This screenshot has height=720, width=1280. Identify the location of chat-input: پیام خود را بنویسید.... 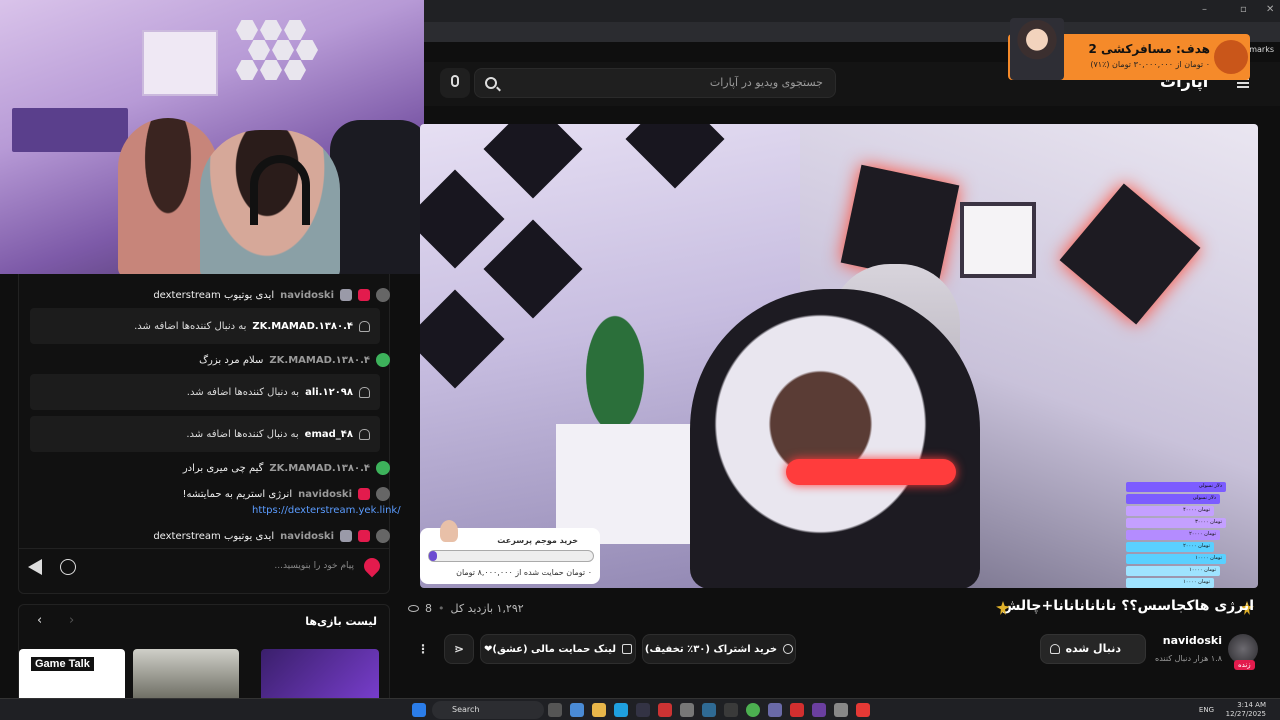
(204, 567).